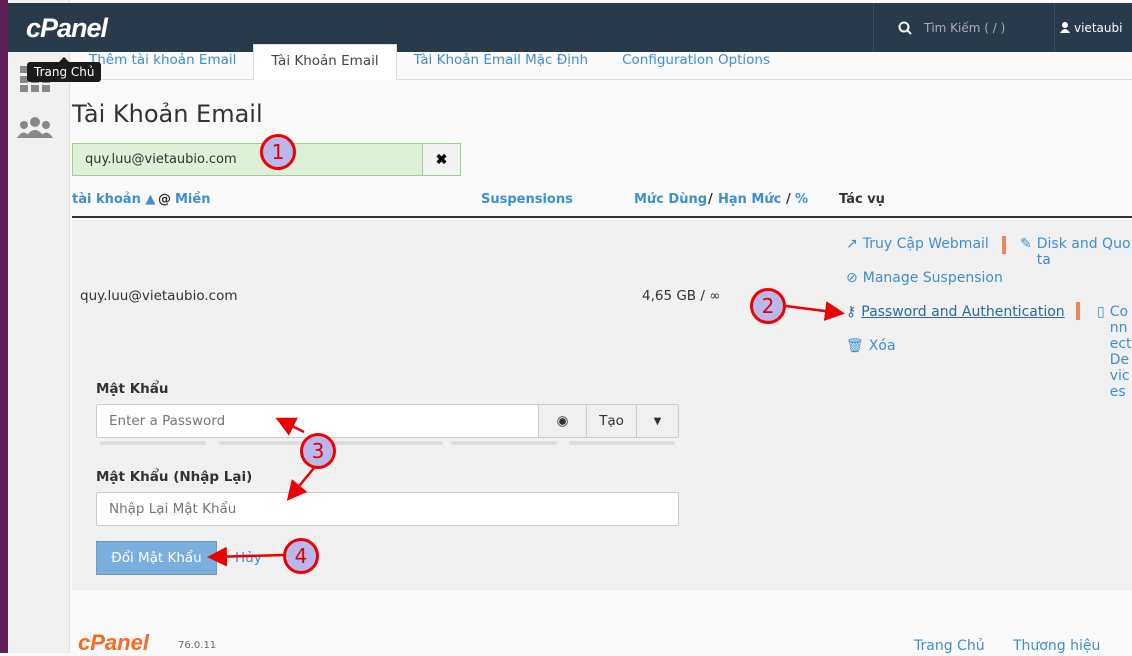 This screenshot has height=656, width=1132. Describe the element at coordinates (387, 509) in the screenshot. I see `confirm-password-input` at that location.